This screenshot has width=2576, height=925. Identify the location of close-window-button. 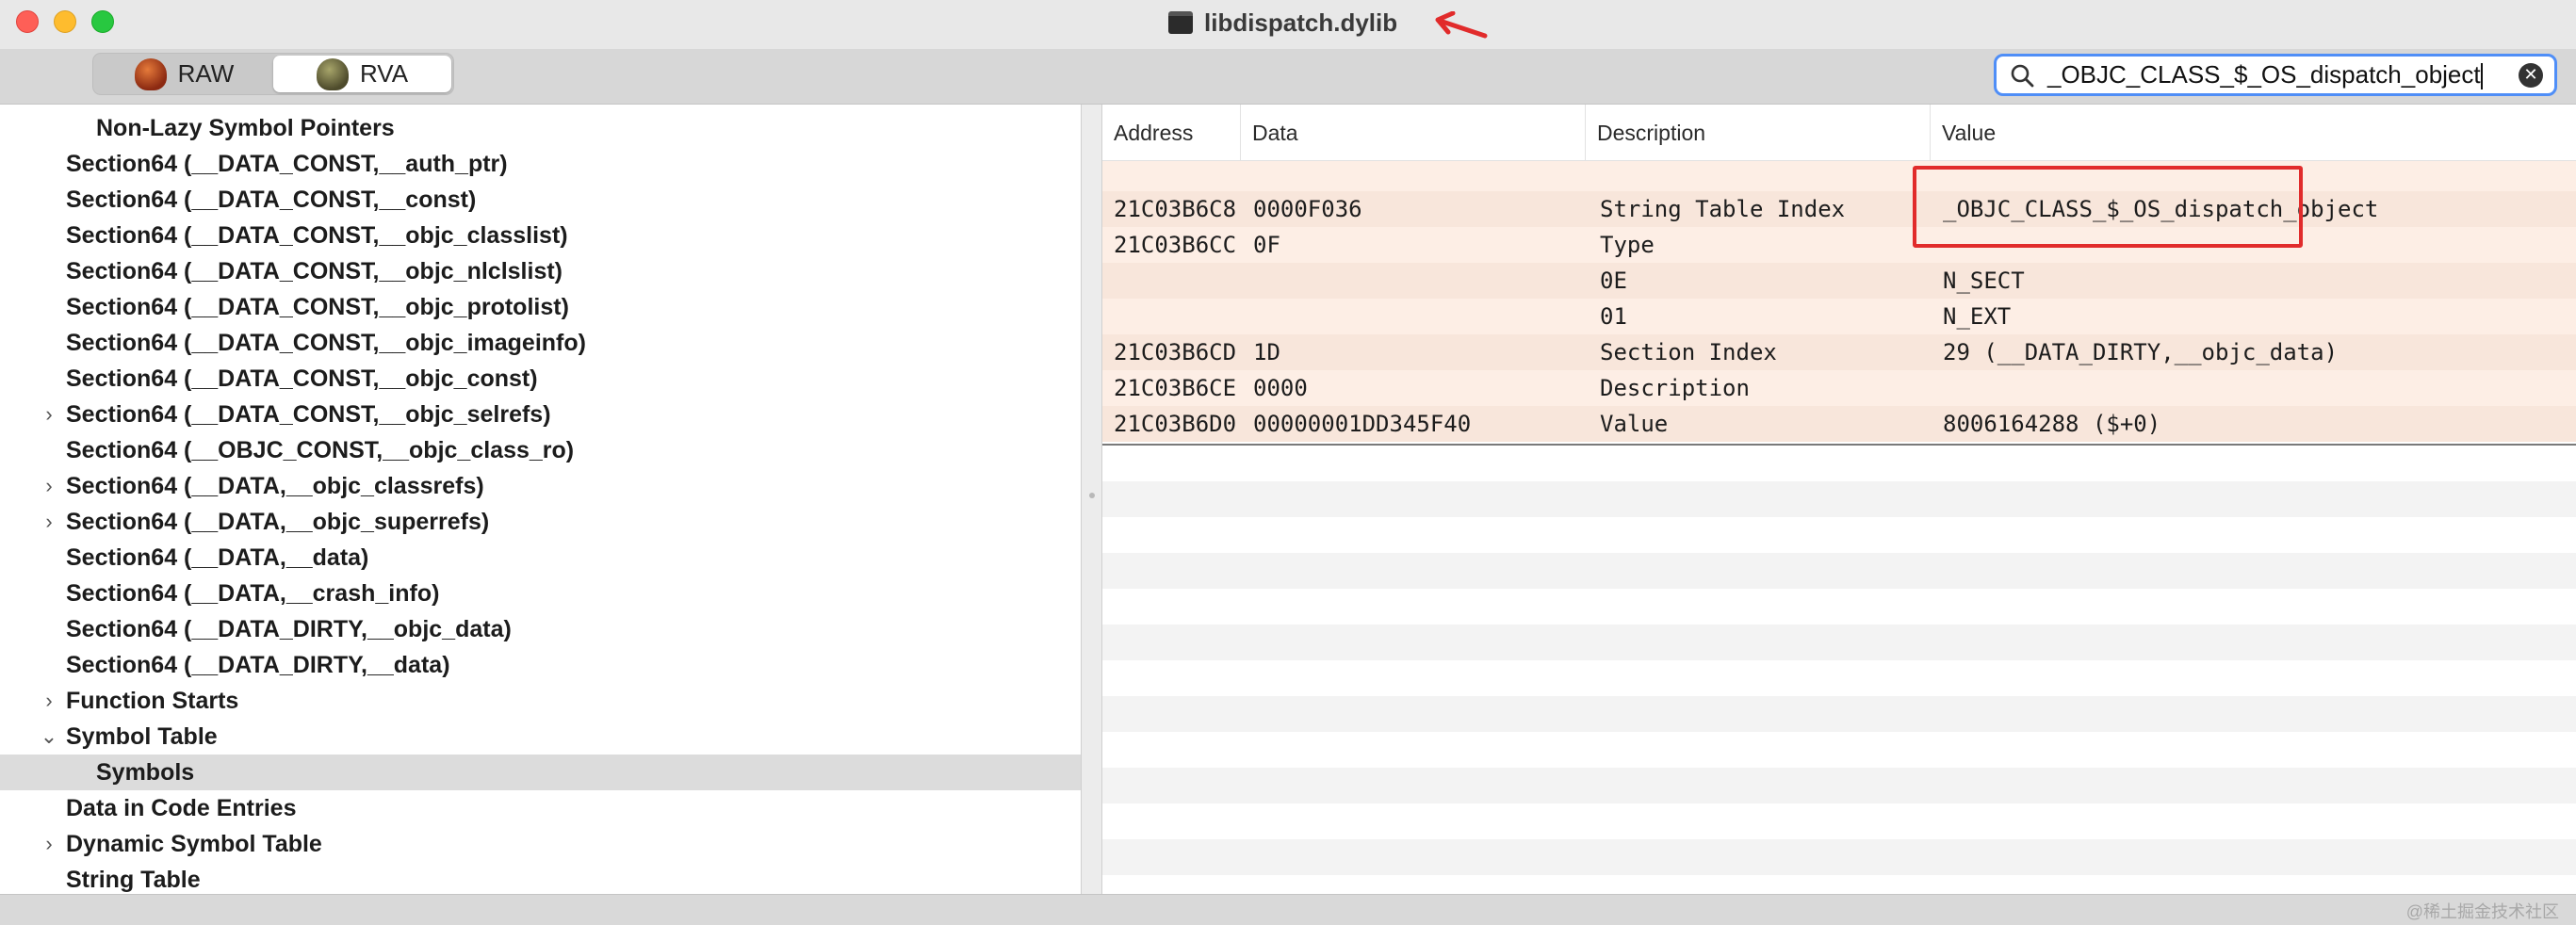
(27, 21).